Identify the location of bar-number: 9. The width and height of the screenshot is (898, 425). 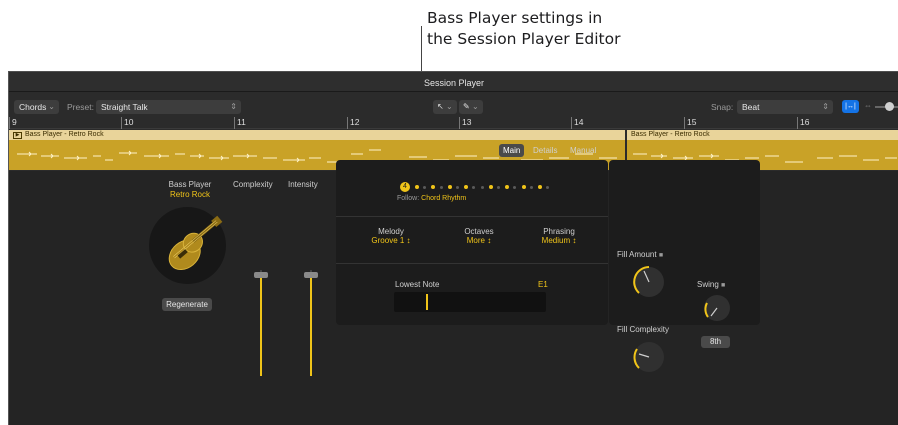
(13, 123).